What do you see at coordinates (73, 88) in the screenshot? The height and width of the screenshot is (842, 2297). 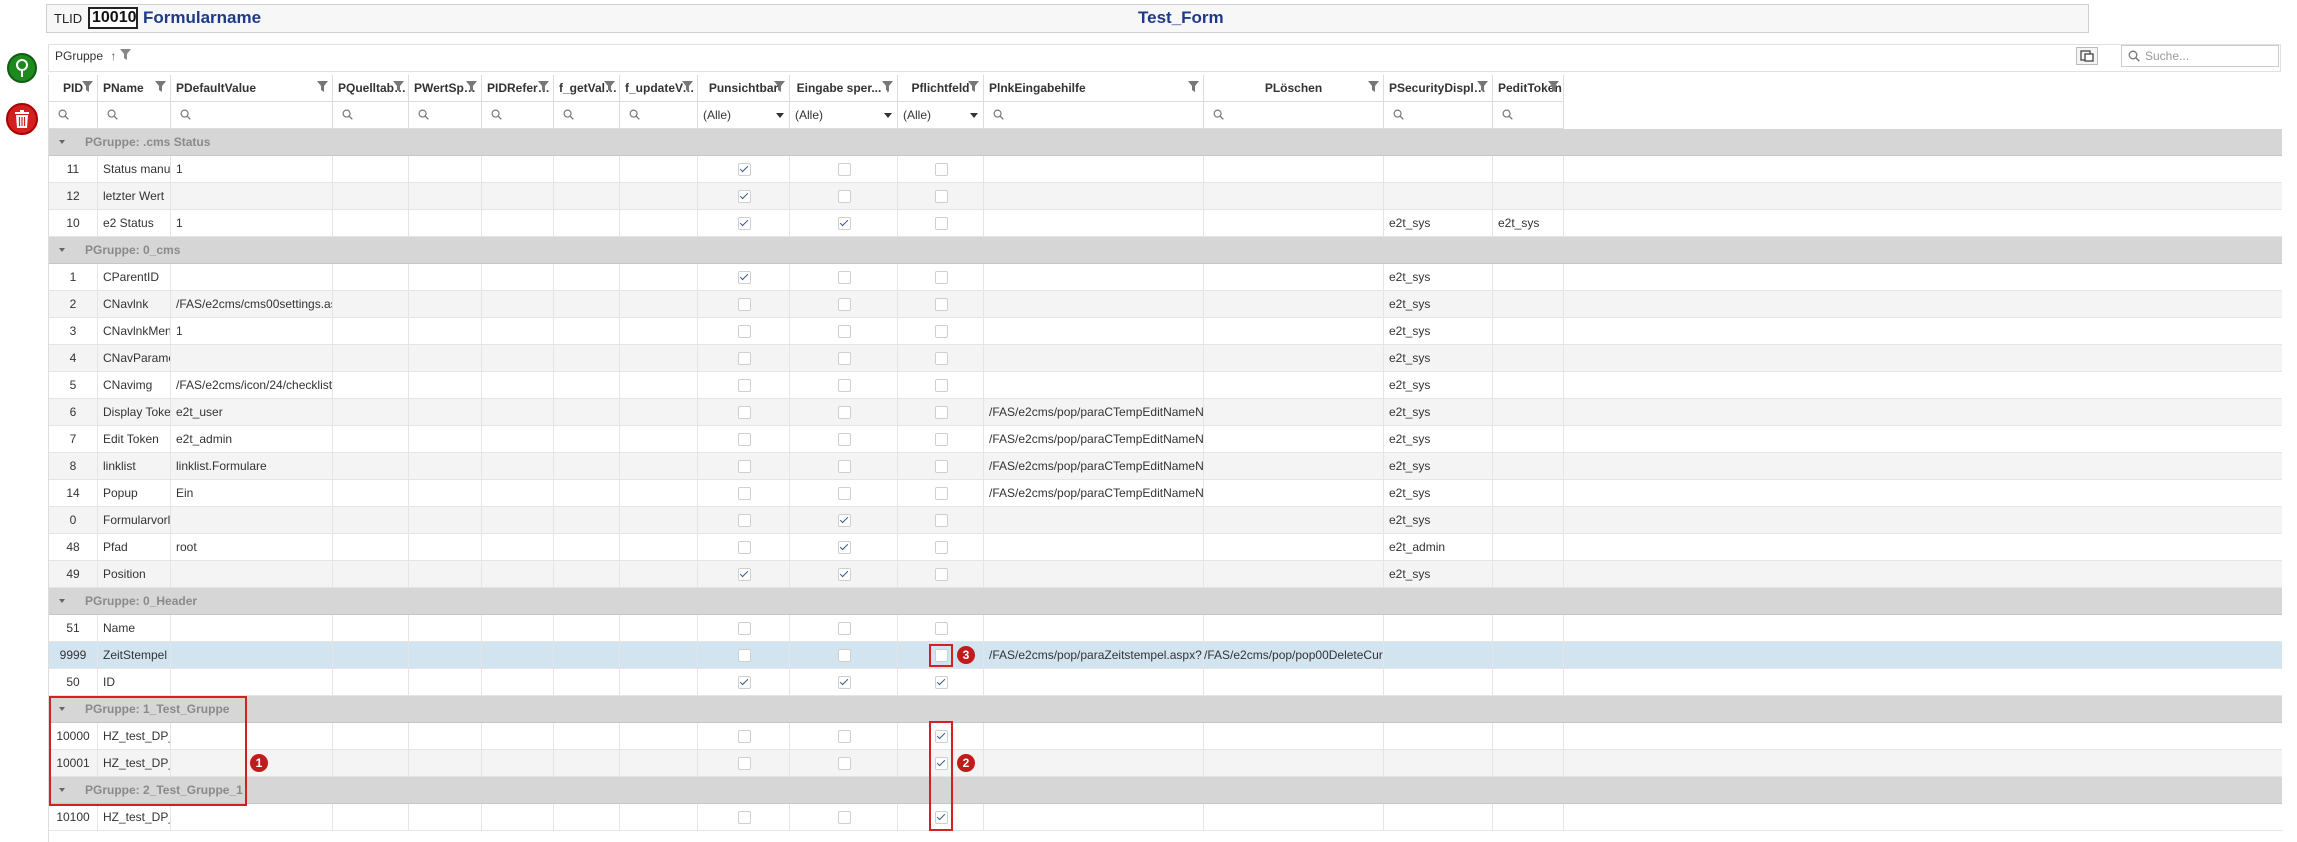 I see `column-header-pid: PID` at bounding box center [73, 88].